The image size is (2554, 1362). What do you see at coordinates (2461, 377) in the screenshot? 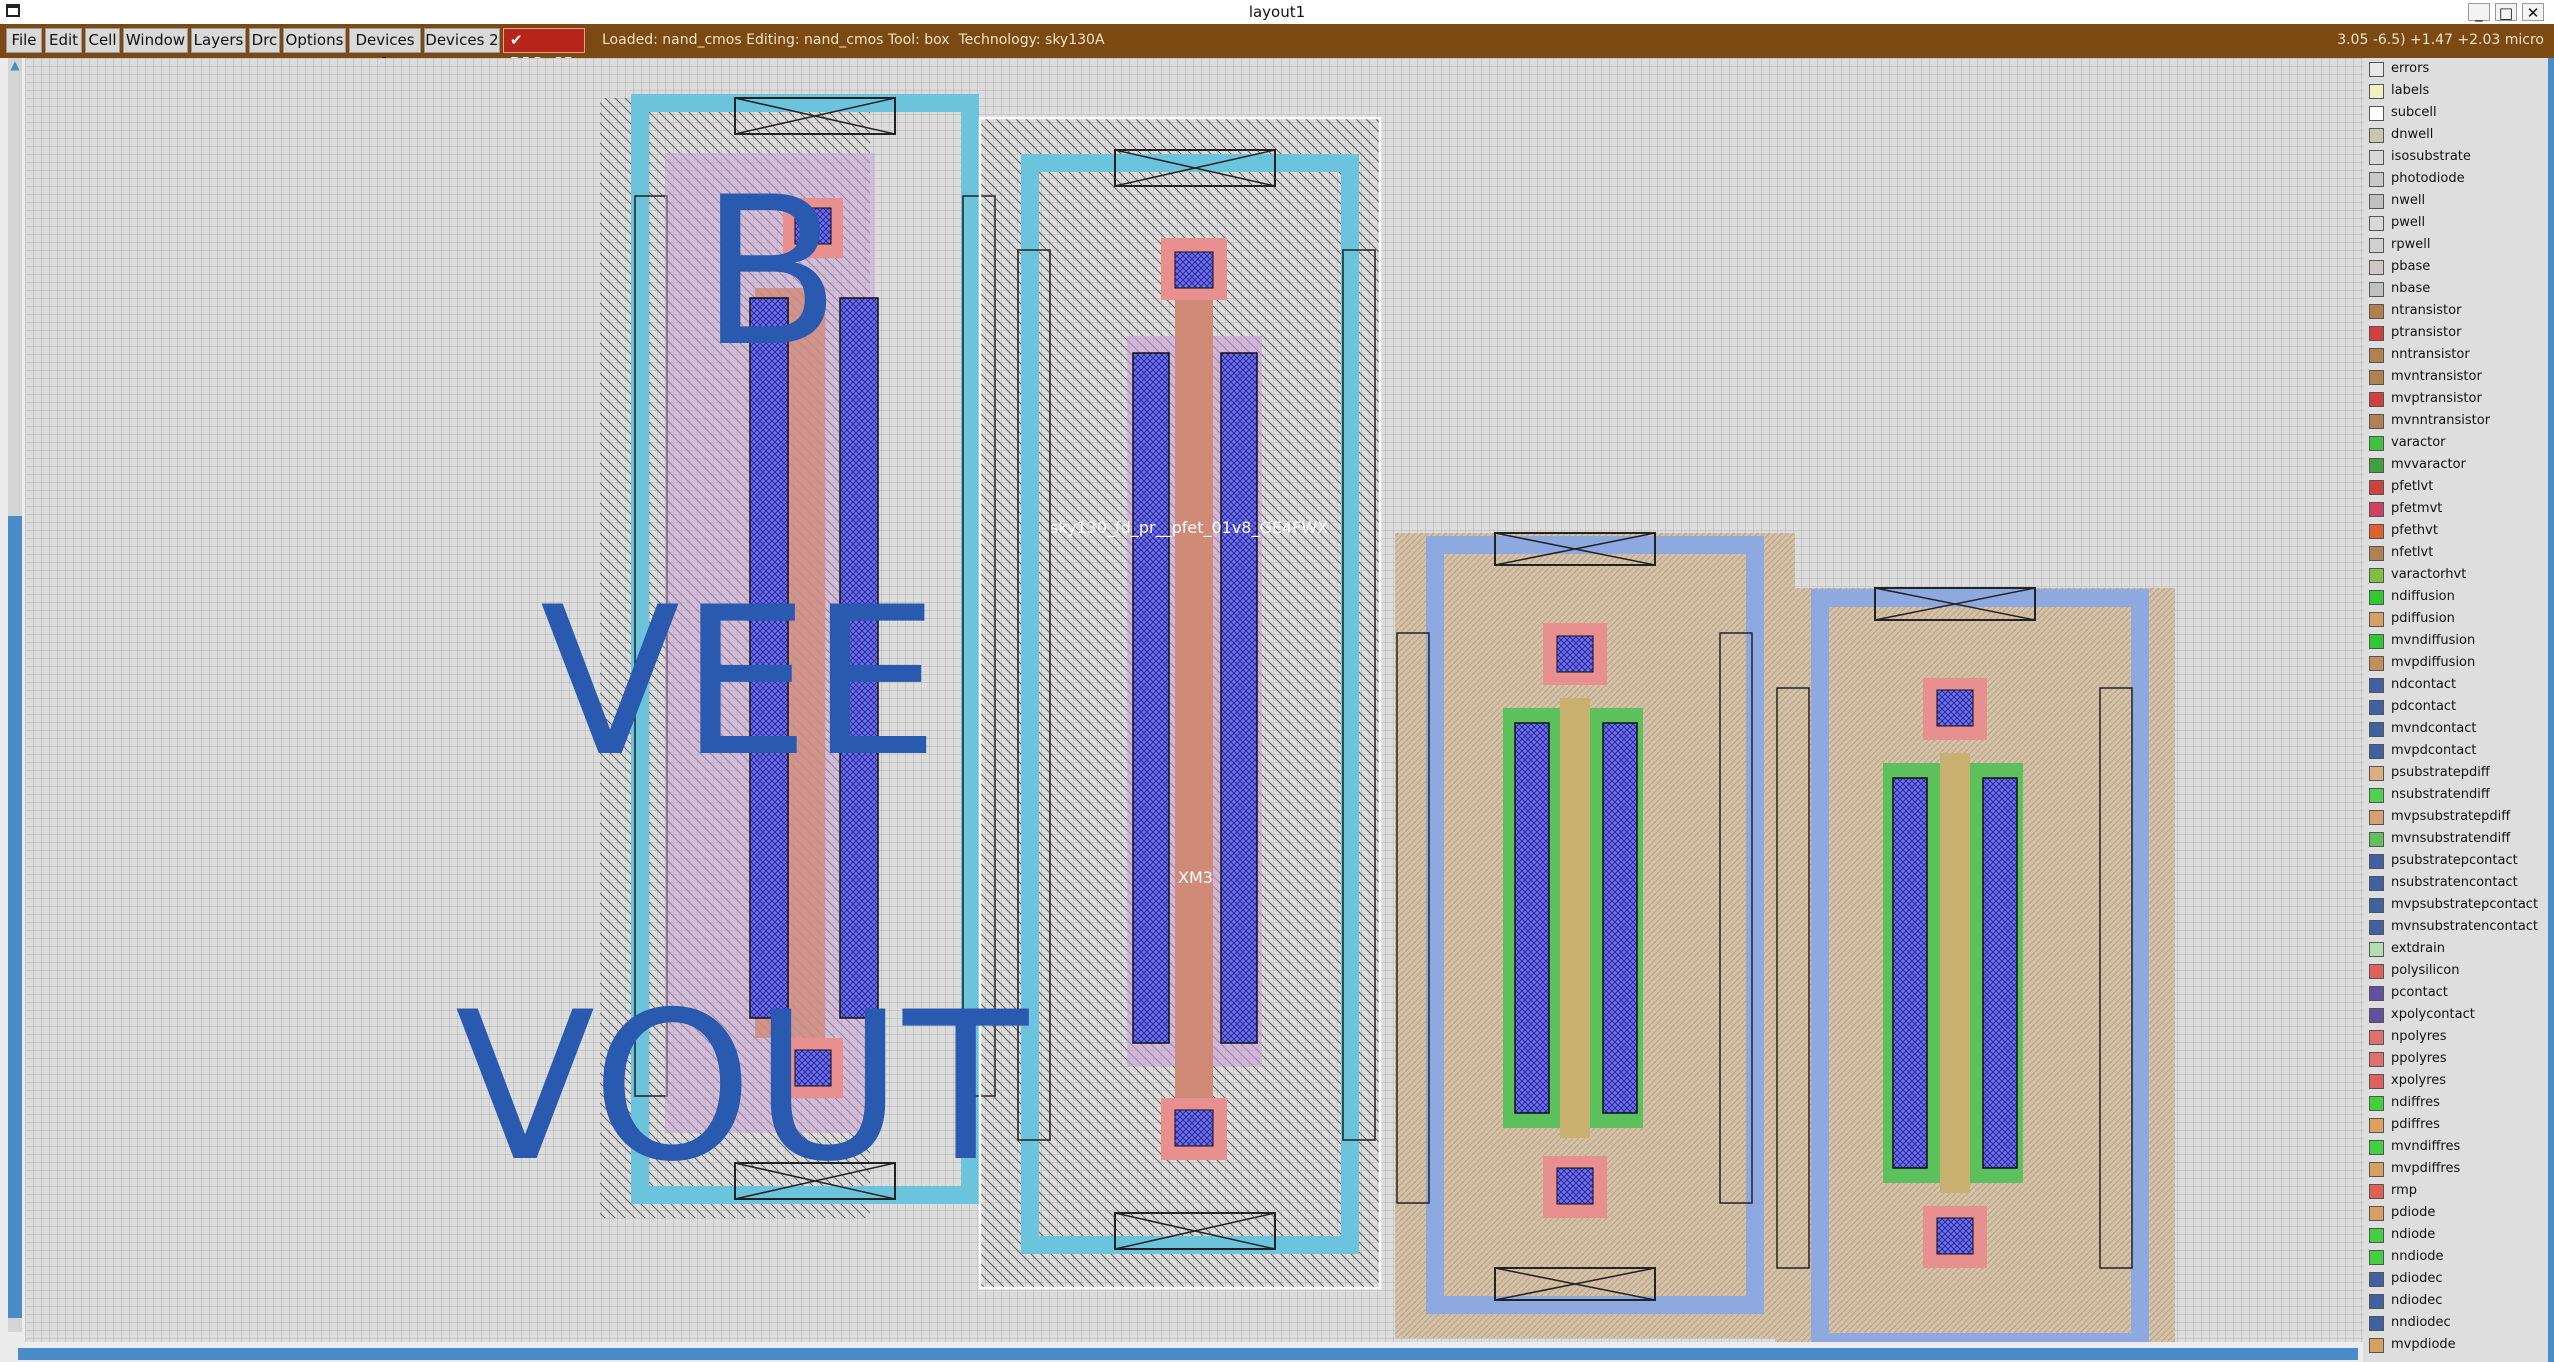
I see `layer-item: mvntransistor` at bounding box center [2461, 377].